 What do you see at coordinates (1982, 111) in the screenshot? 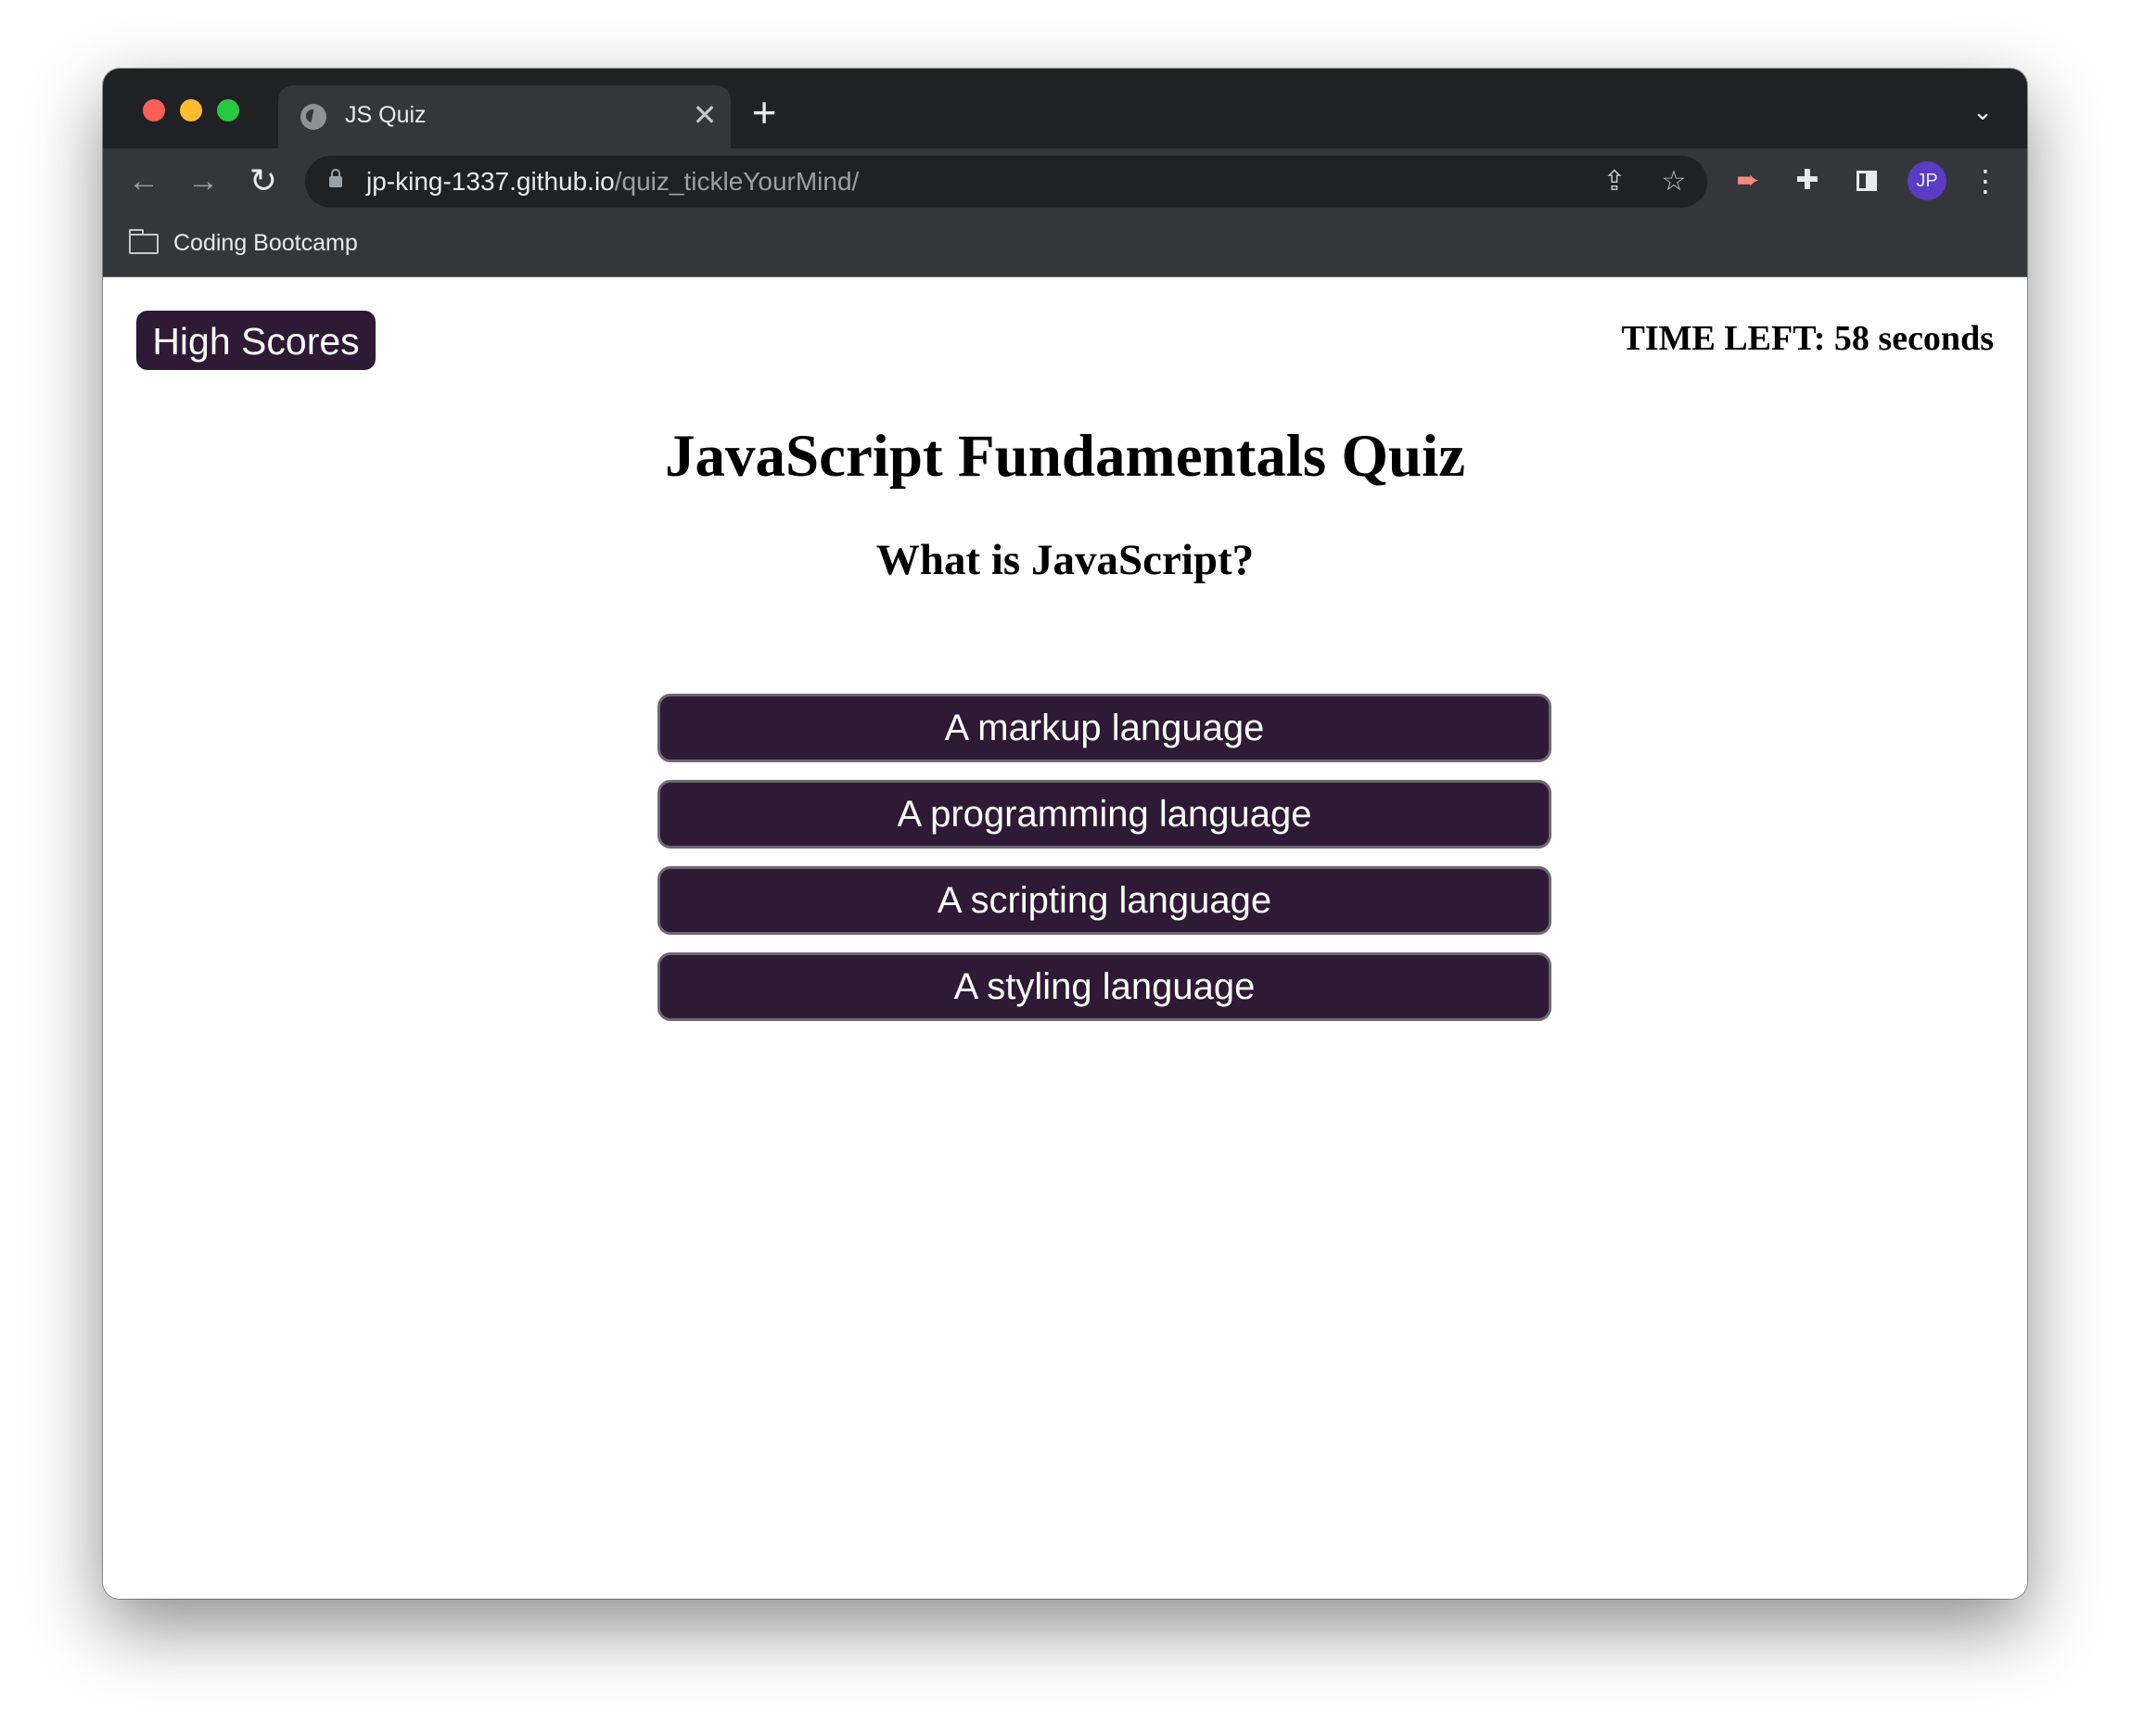
I see `tab-search-chevron-icon: ⌄` at bounding box center [1982, 111].